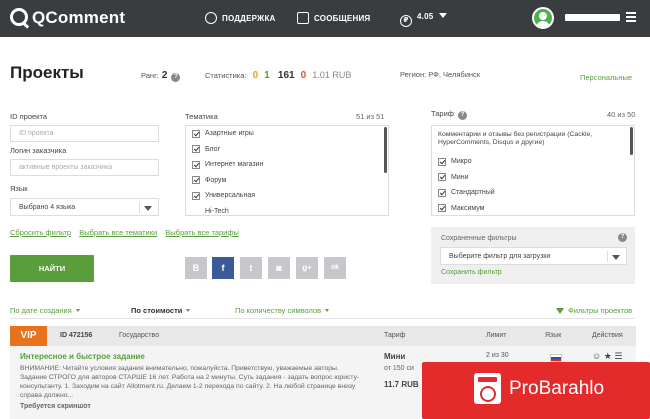 This screenshot has width=650, height=419. I want to click on russia-flag-icon, so click(556, 358).